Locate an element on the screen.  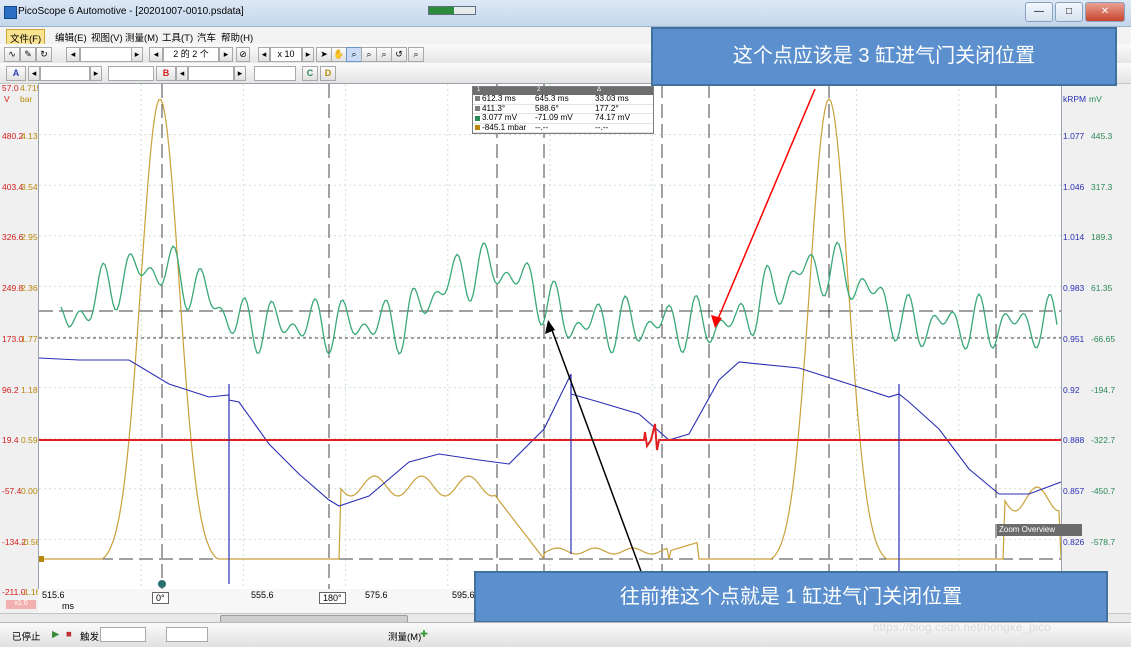
maximize-button: □ is located at coordinates (1069, 12).